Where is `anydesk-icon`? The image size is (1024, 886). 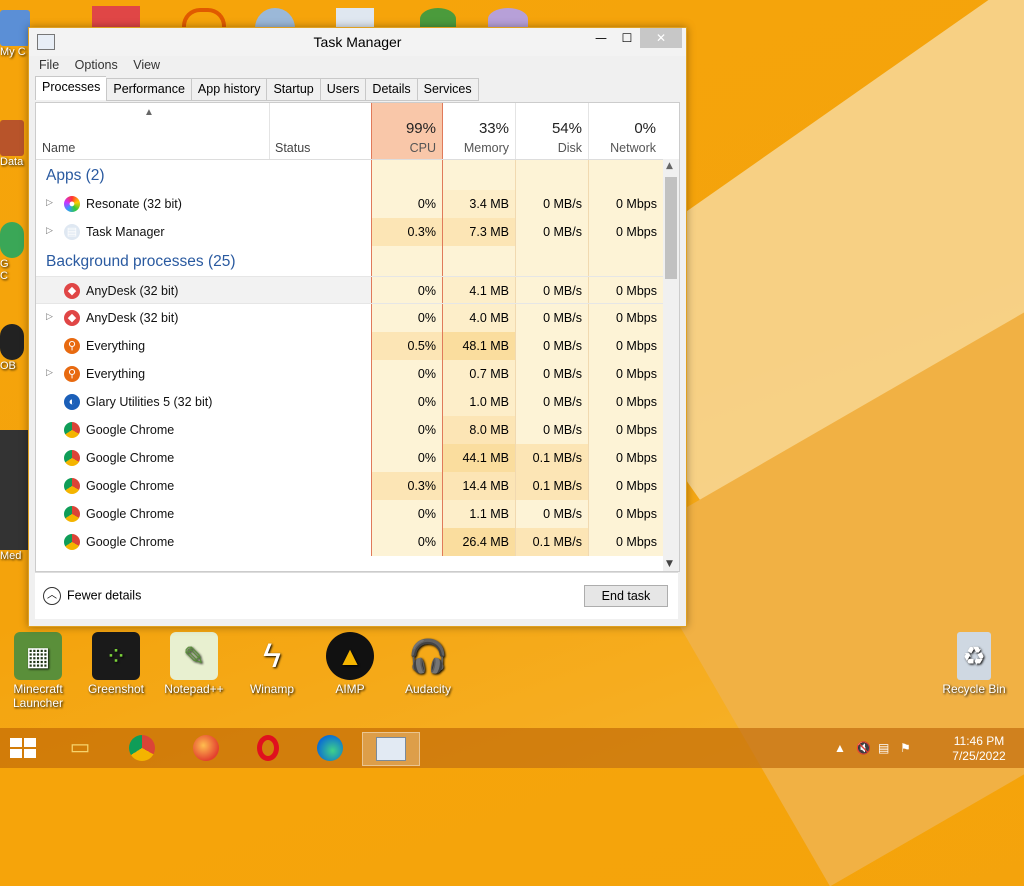
anydesk-icon is located at coordinates (116, 17).